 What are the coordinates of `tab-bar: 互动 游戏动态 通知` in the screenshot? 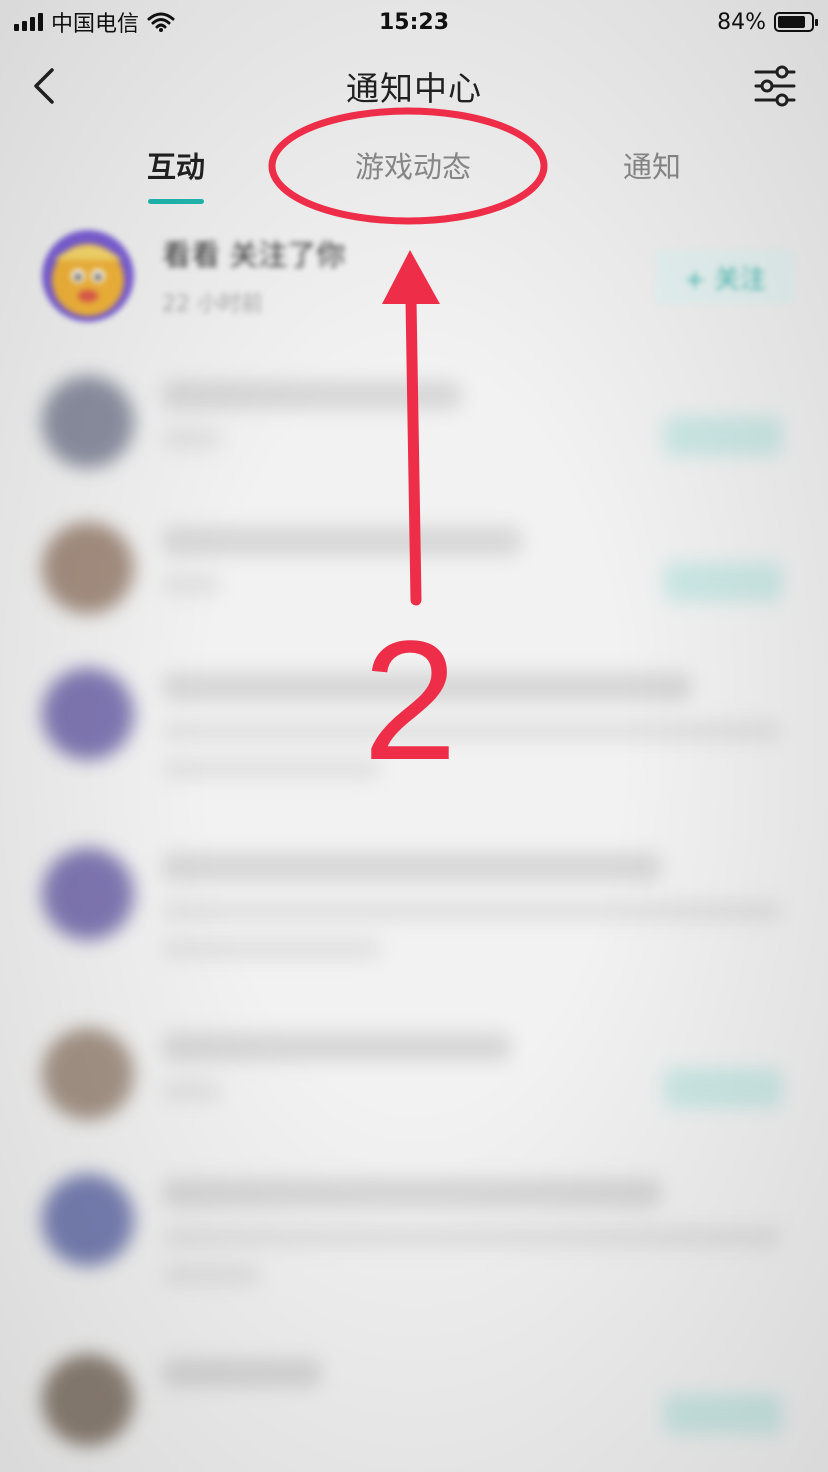 It's located at (414, 173).